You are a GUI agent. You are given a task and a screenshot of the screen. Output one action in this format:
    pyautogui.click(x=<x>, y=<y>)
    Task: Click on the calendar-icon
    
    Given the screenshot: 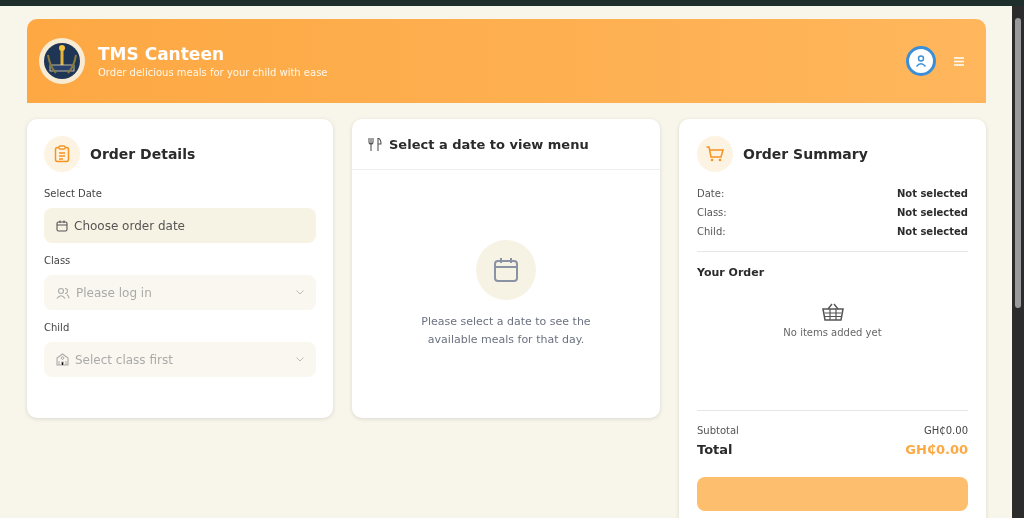 What is the action you would take?
    pyautogui.click(x=62, y=225)
    